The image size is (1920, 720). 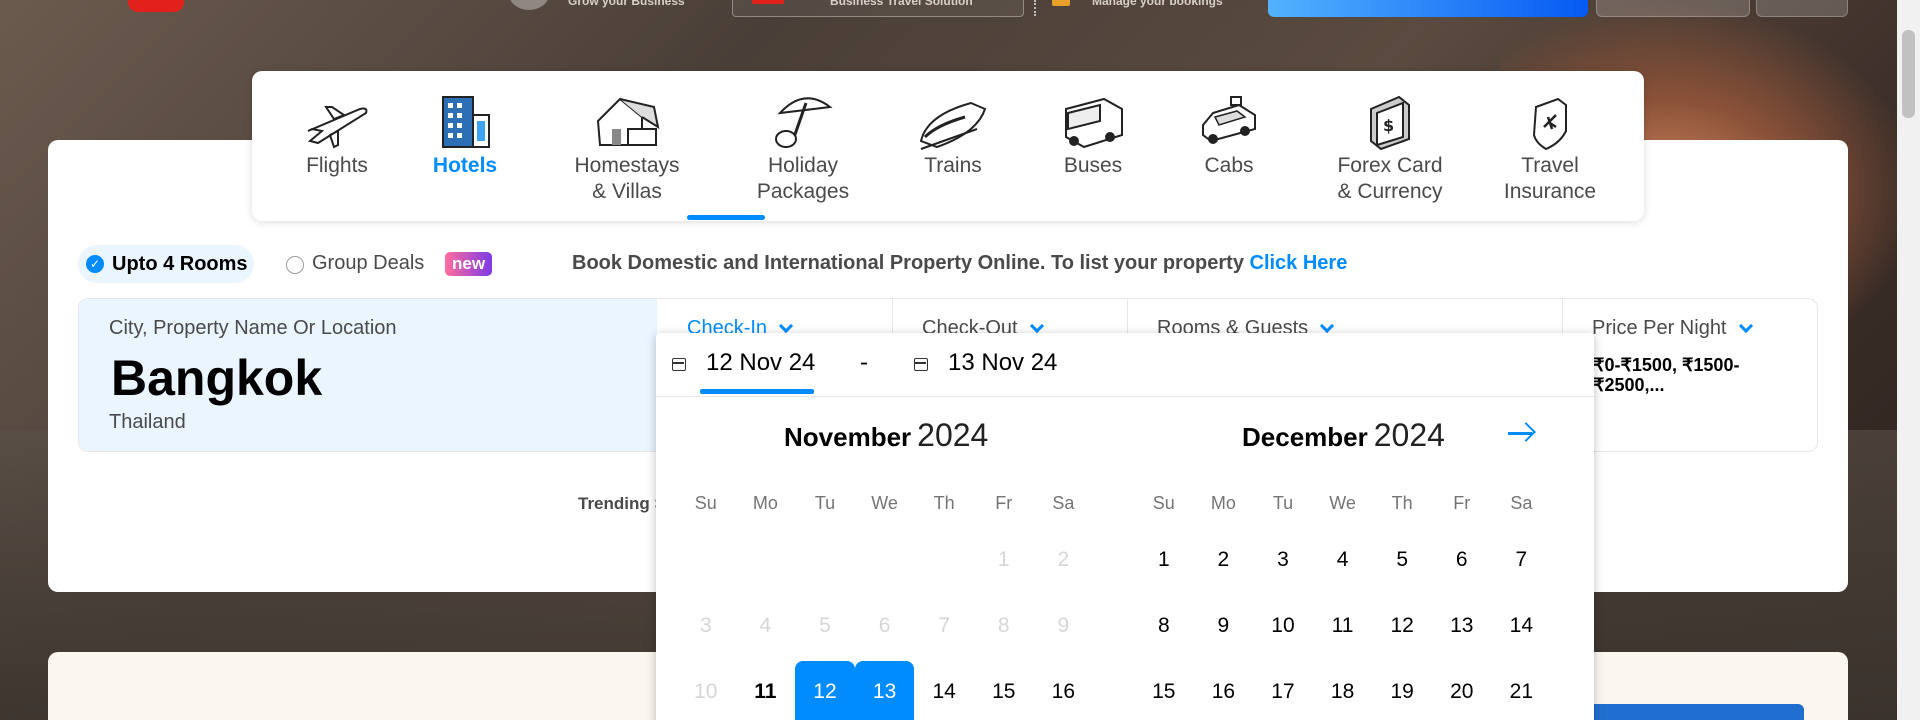 I want to click on tab-hotels: Hotels, so click(x=465, y=130).